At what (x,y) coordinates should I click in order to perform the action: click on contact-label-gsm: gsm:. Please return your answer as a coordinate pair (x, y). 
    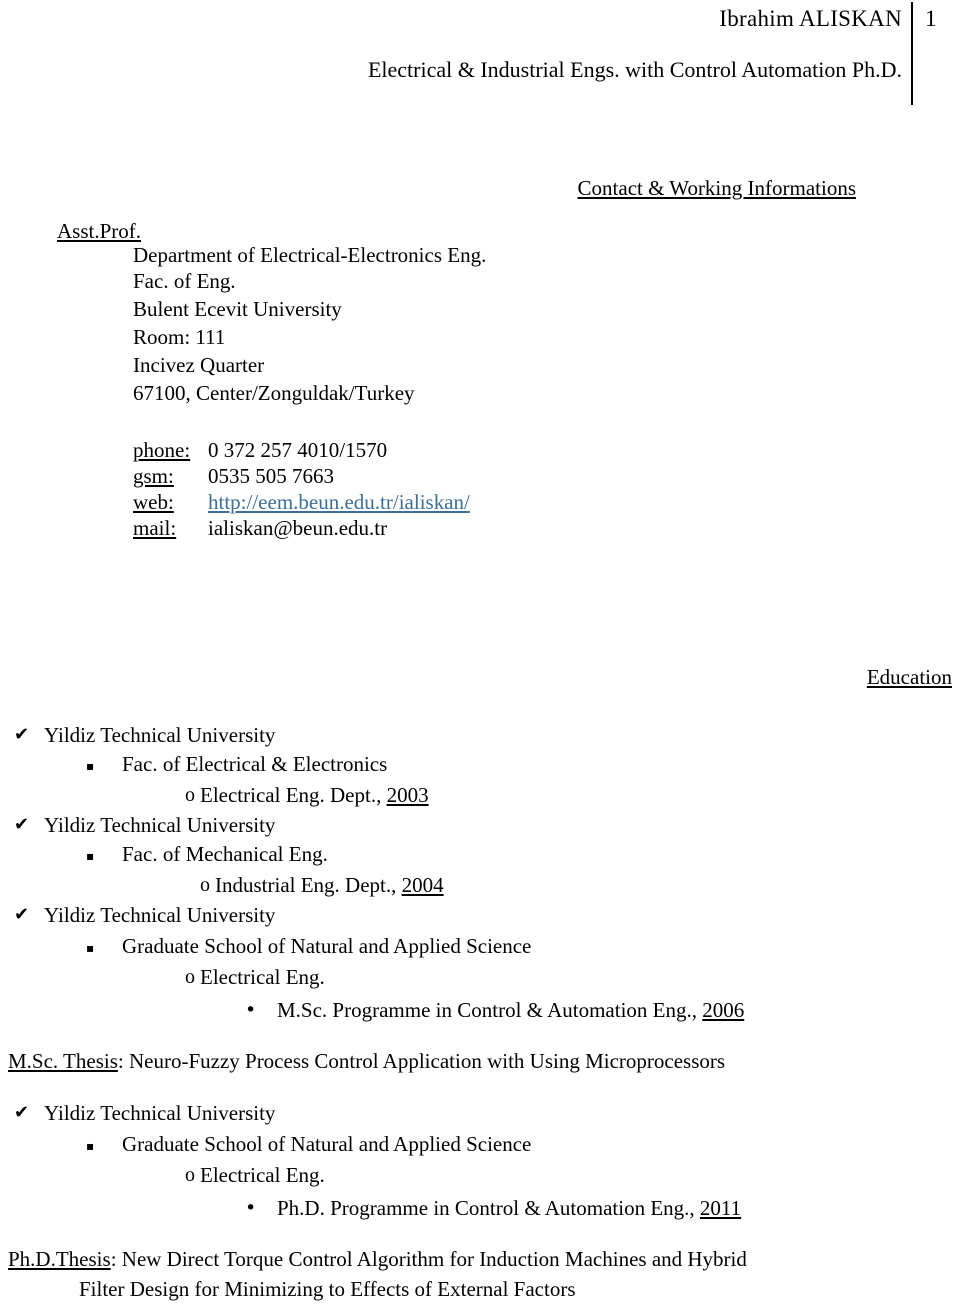
    Looking at the image, I should click on (153, 476).